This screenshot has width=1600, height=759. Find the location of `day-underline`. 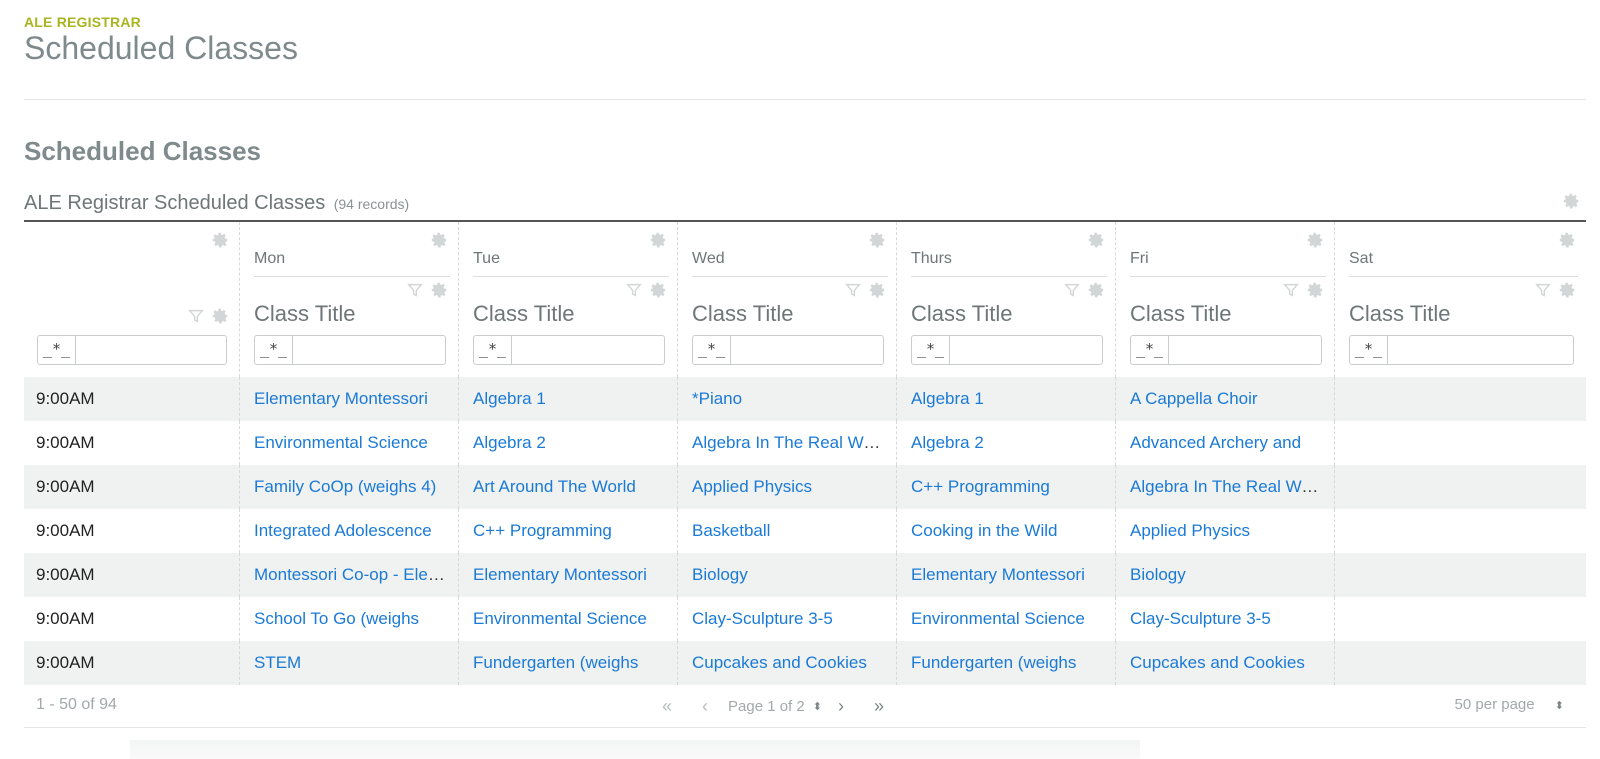

day-underline is located at coordinates (1009, 276).